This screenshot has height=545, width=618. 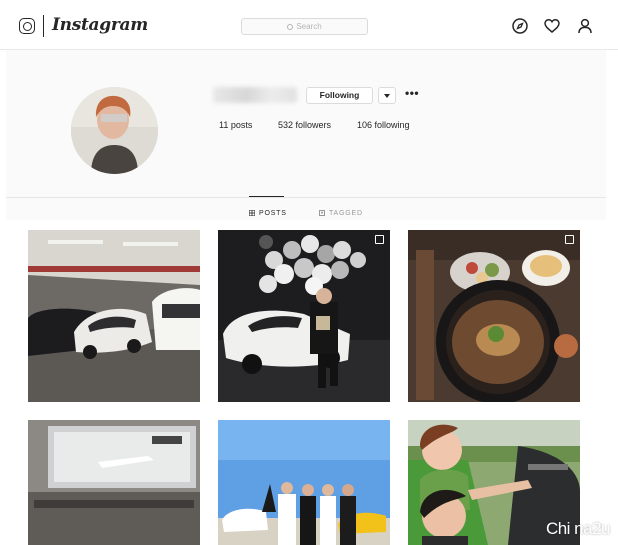 I want to click on post-image-car-balloons, so click(x=304, y=316).